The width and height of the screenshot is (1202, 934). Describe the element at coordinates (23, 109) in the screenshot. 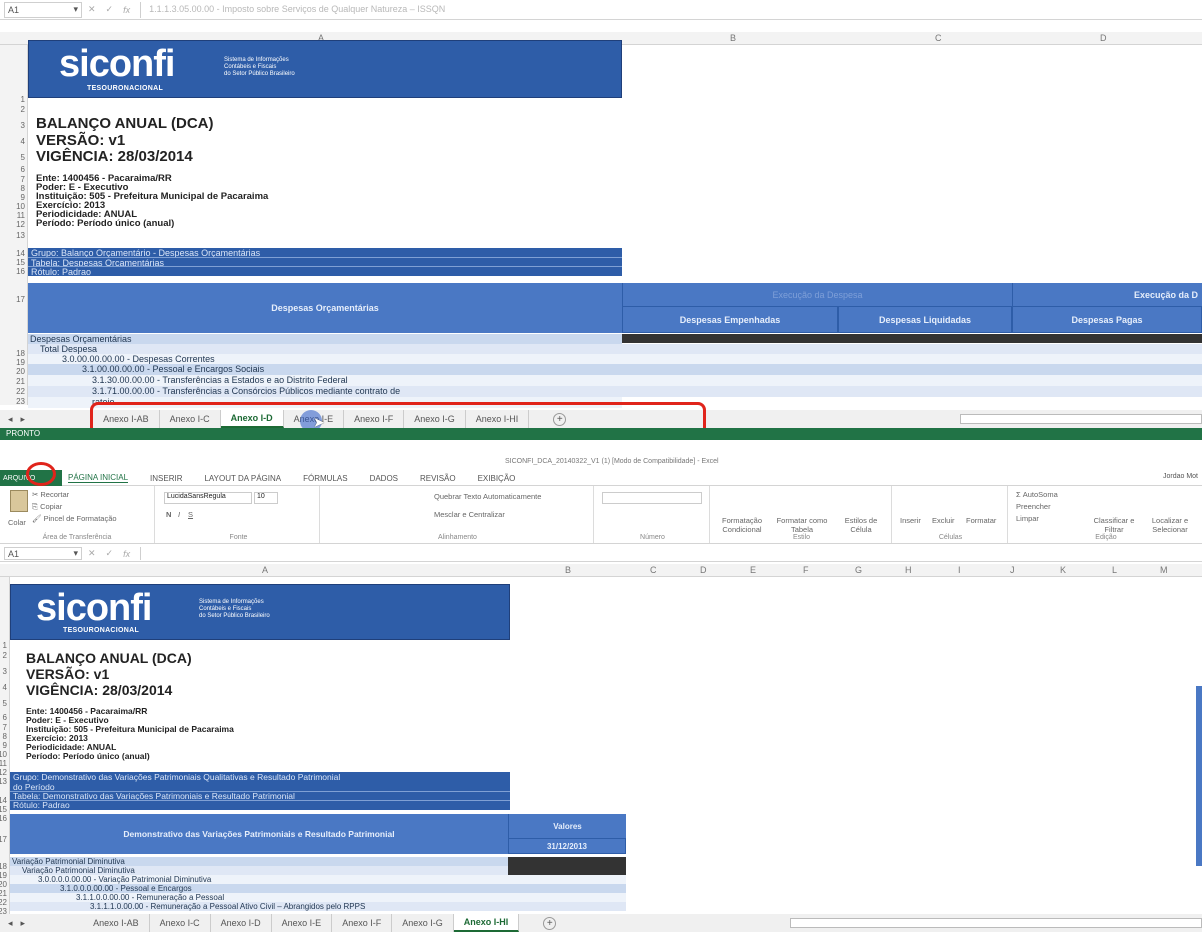

I see `row-number: 2` at that location.